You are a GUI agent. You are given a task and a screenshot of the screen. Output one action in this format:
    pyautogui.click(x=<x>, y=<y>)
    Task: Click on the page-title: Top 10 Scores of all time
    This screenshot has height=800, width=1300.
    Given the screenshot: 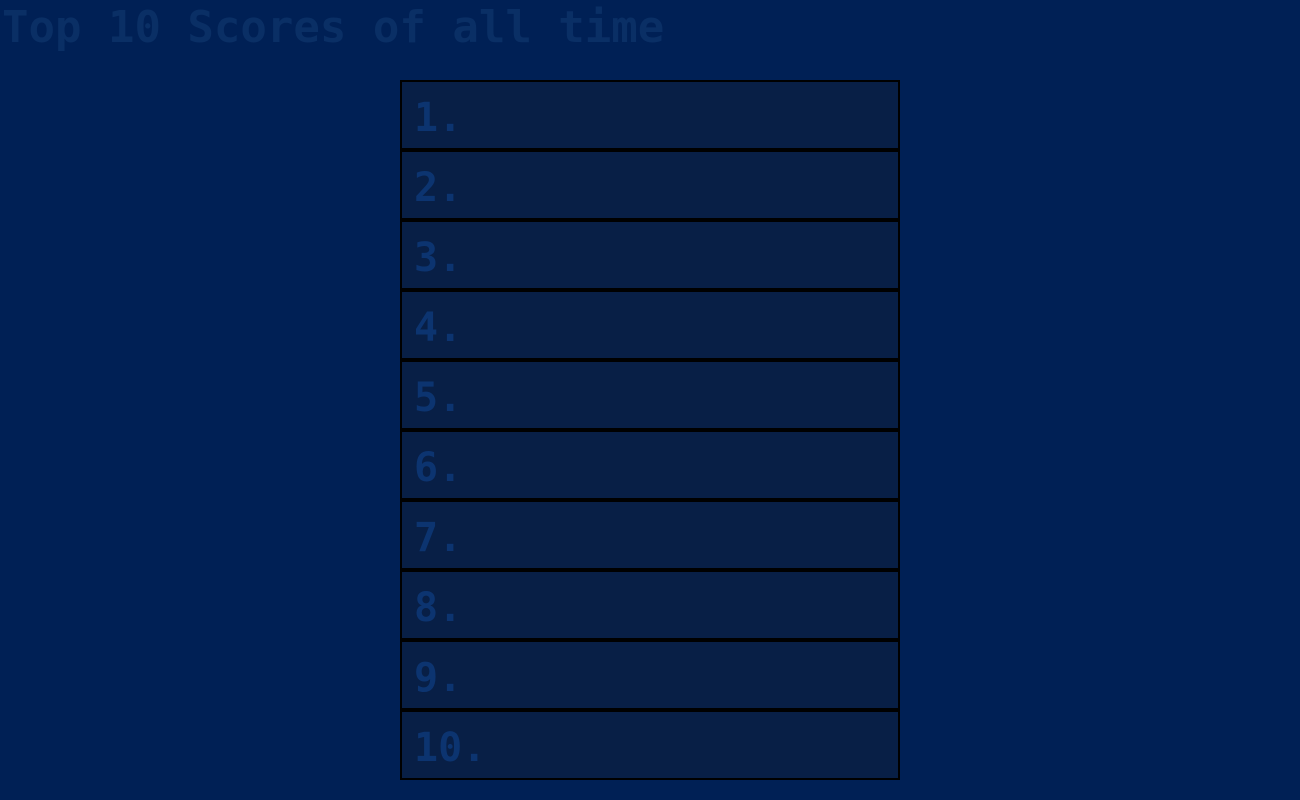 What is the action you would take?
    pyautogui.click(x=333, y=27)
    